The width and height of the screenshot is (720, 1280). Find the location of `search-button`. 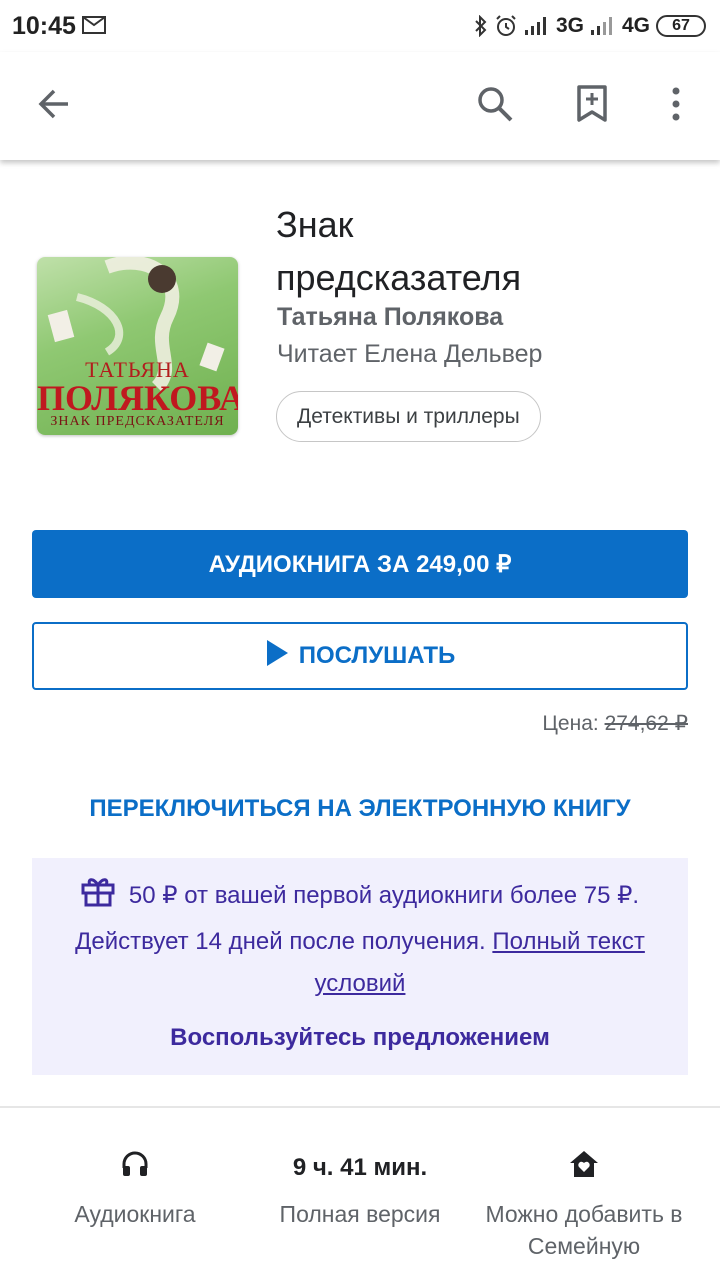

search-button is located at coordinates (495, 106).